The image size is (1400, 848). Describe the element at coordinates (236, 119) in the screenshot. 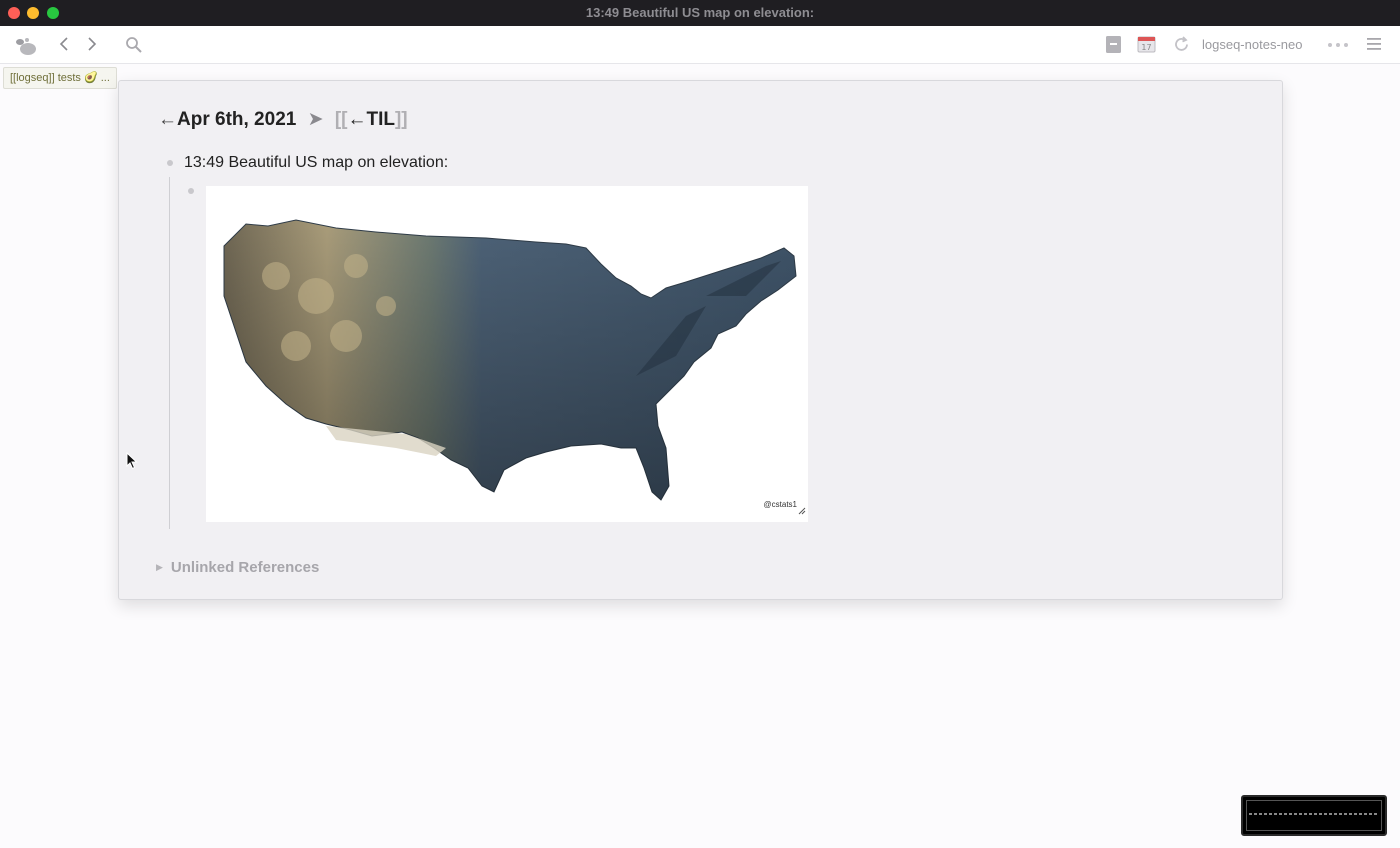

I see `journal-date-title: Apr 6th, 2021` at that location.